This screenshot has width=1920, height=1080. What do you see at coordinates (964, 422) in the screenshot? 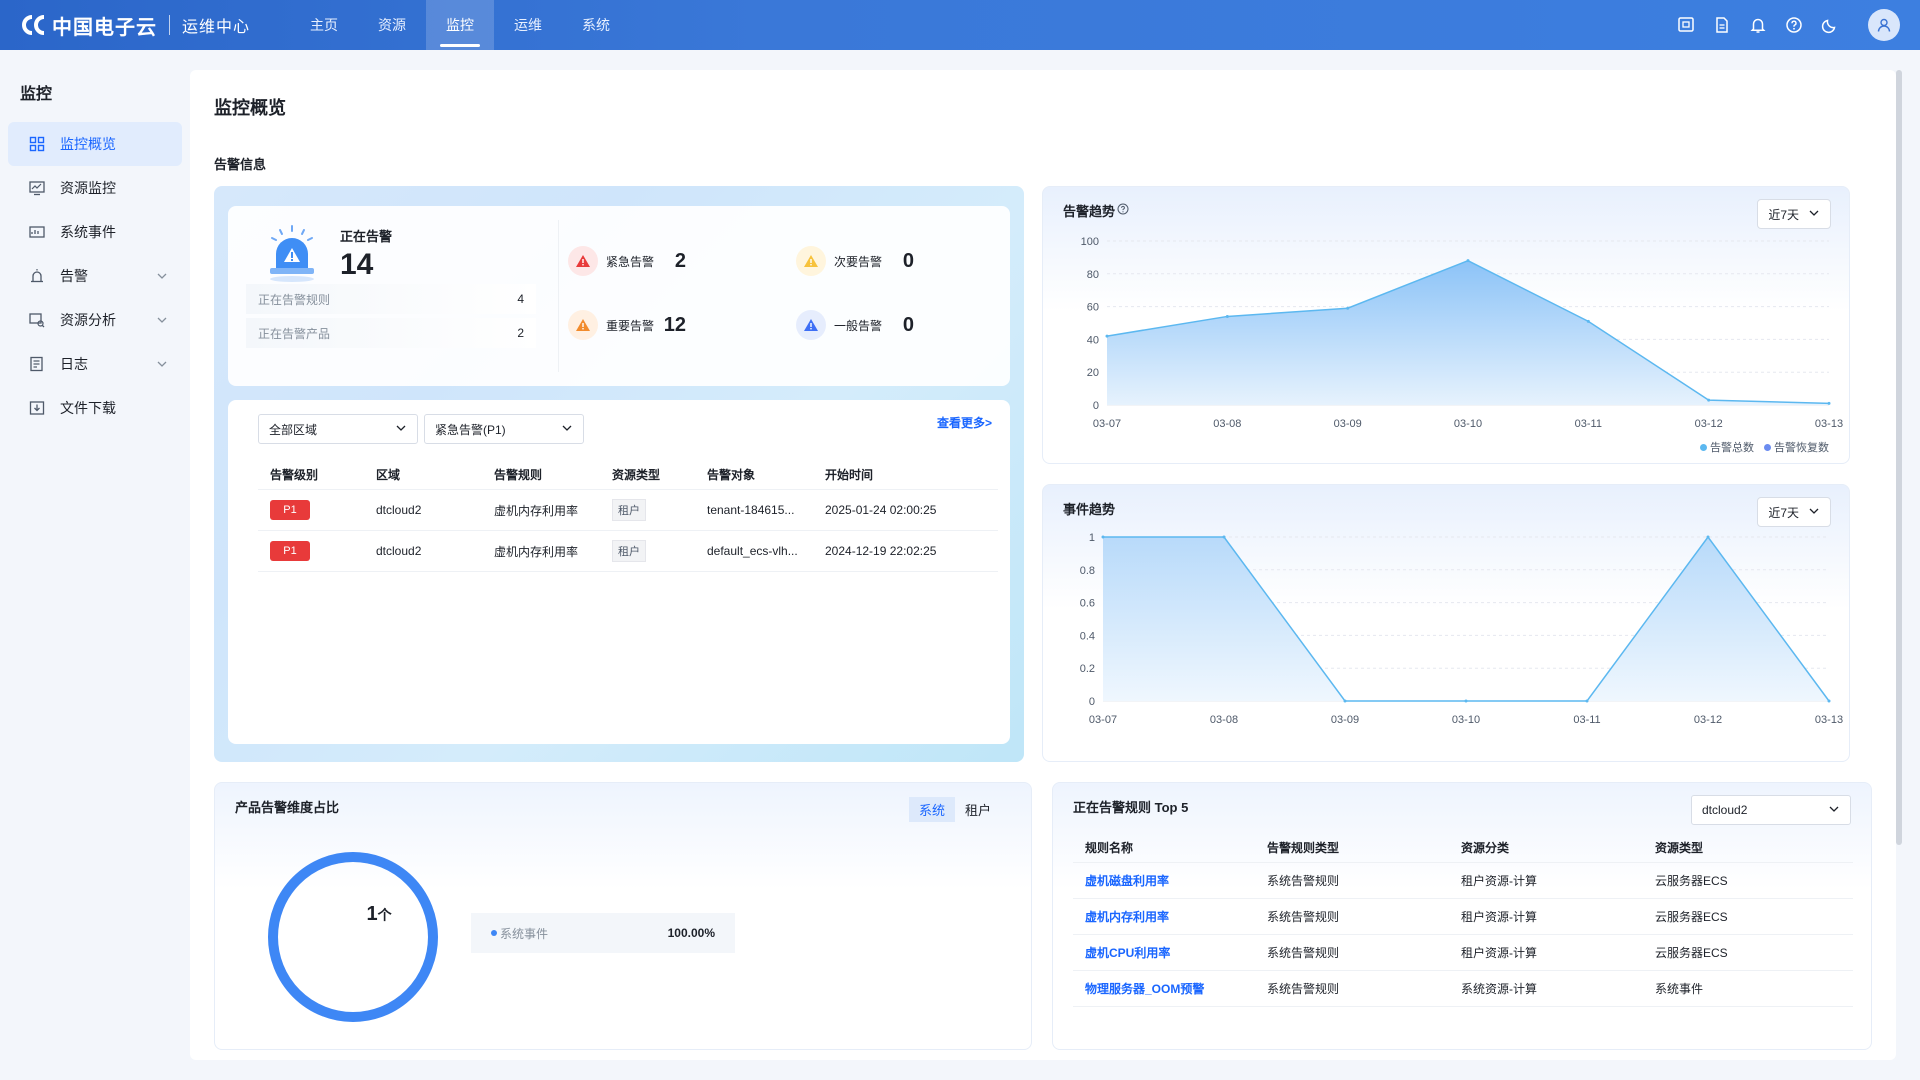
I see `view-more-link: 查看更多>` at bounding box center [964, 422].